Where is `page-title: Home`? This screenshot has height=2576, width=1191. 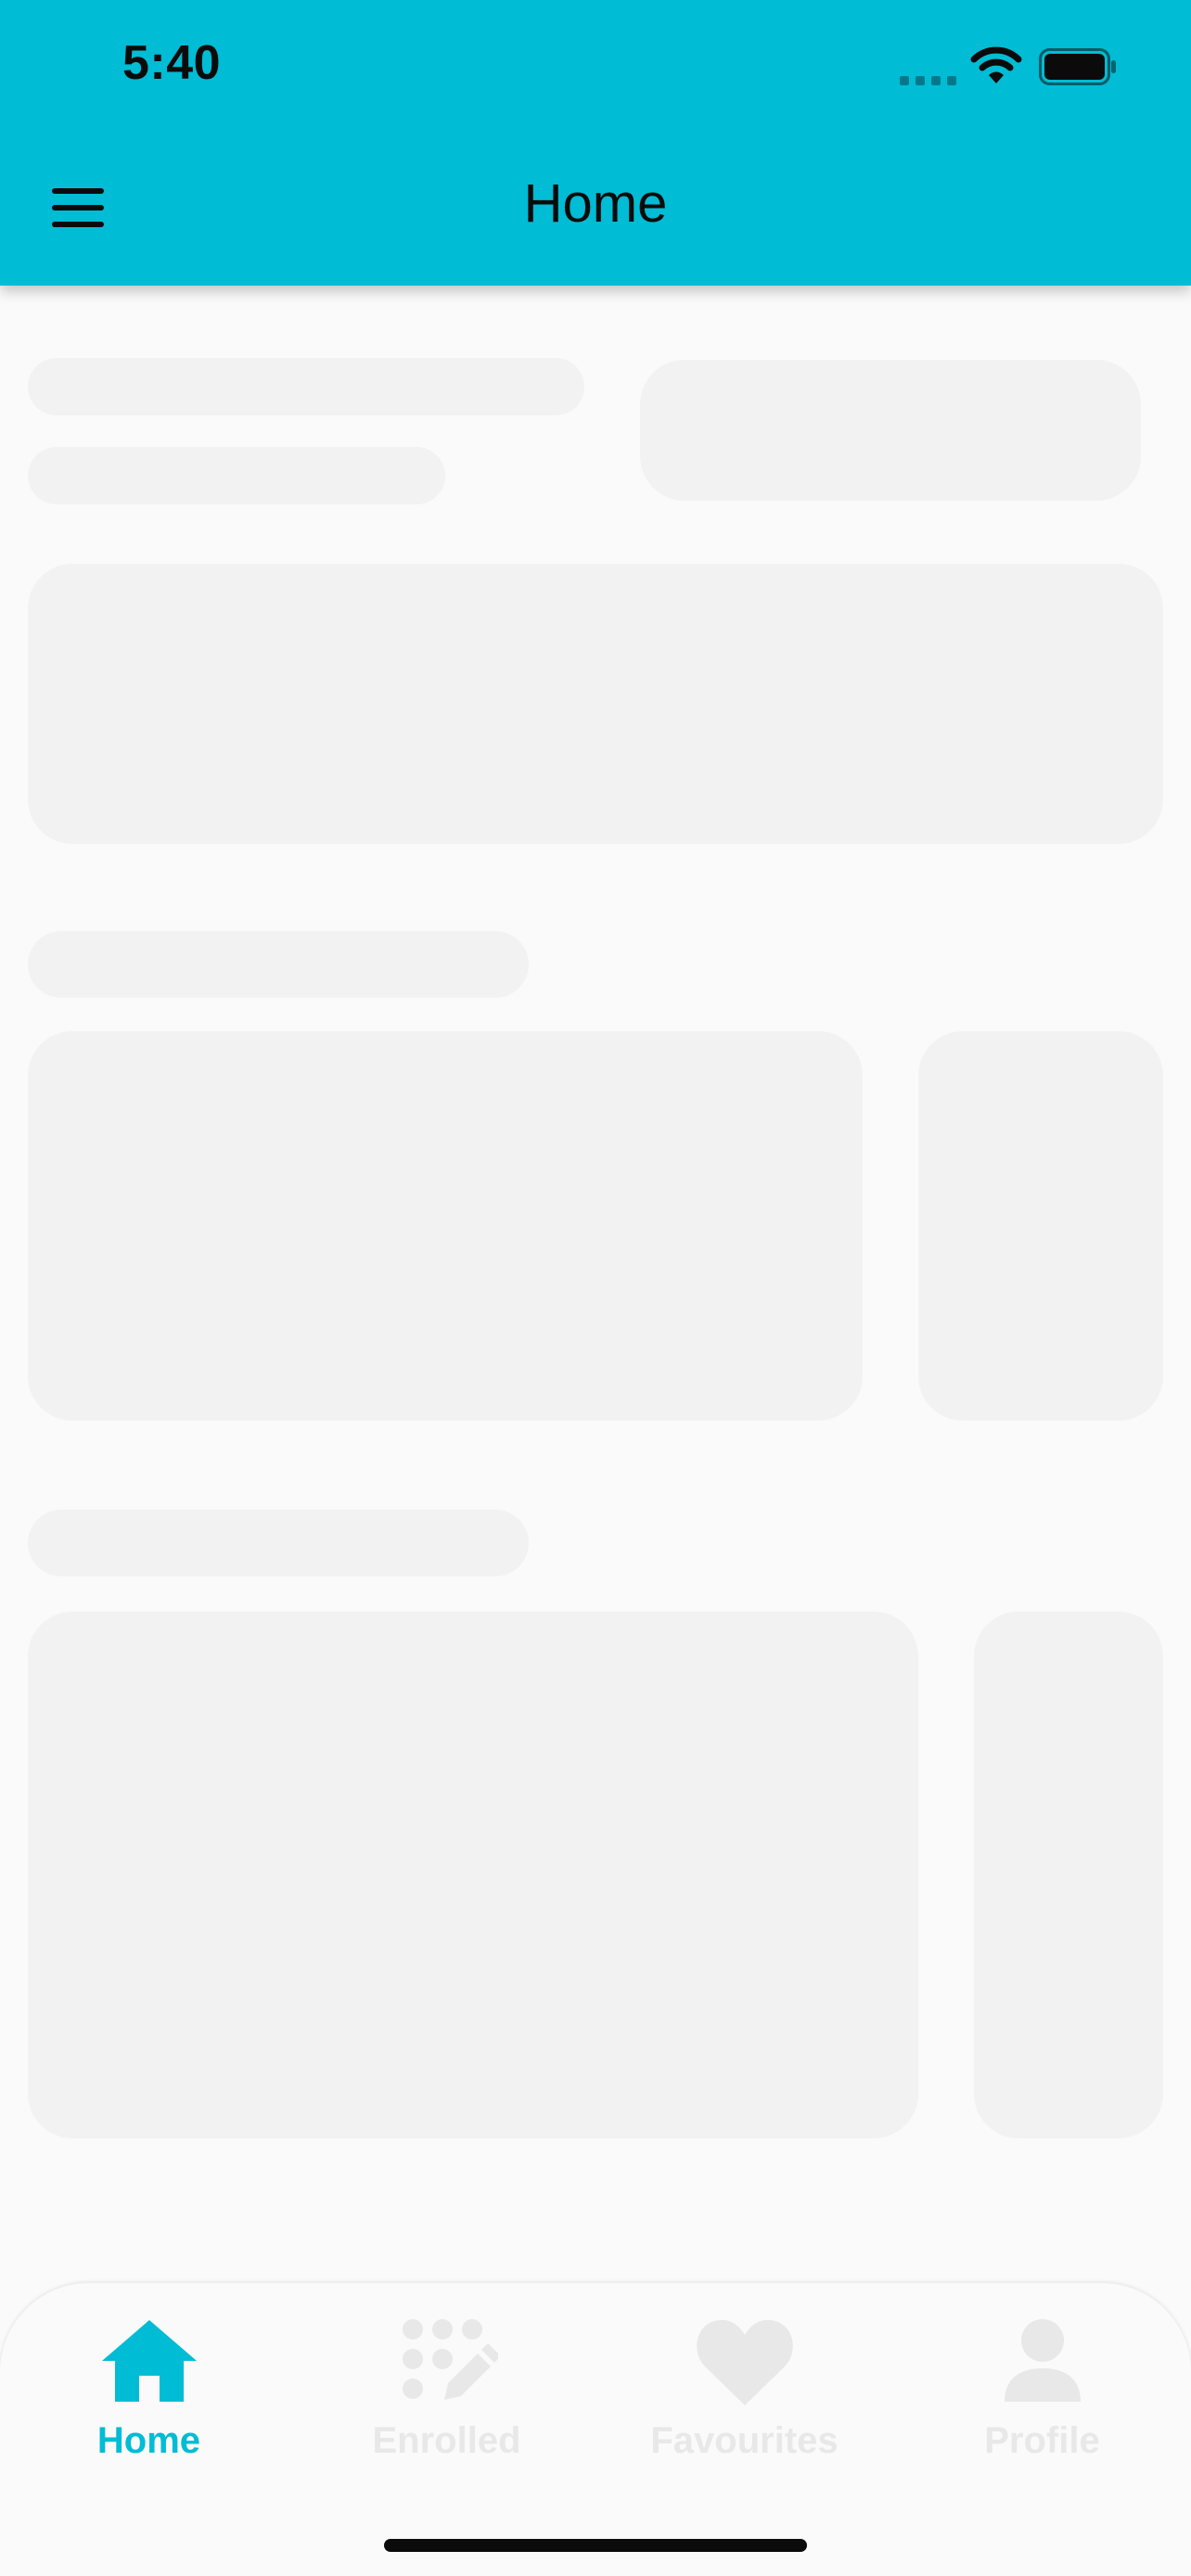 page-title: Home is located at coordinates (595, 203).